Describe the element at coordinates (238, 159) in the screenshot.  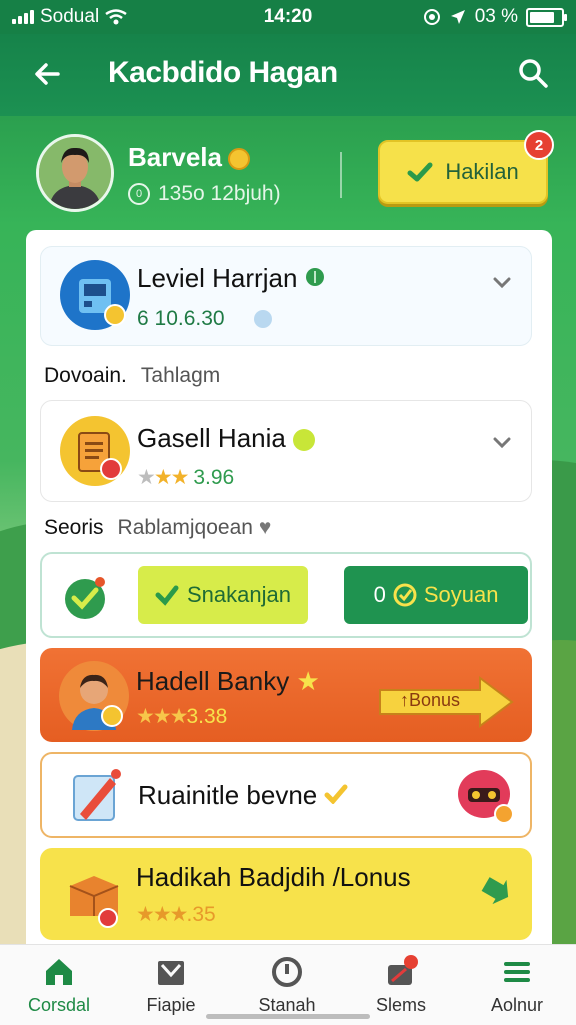
I see `coin-icon` at that location.